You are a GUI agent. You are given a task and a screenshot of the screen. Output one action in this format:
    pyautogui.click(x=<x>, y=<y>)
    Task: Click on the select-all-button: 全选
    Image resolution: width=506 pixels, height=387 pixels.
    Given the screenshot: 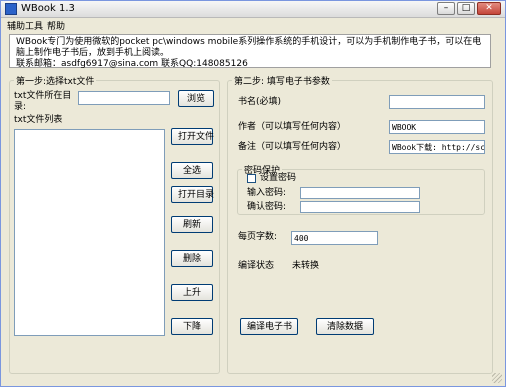 What is the action you would take?
    pyautogui.click(x=192, y=170)
    